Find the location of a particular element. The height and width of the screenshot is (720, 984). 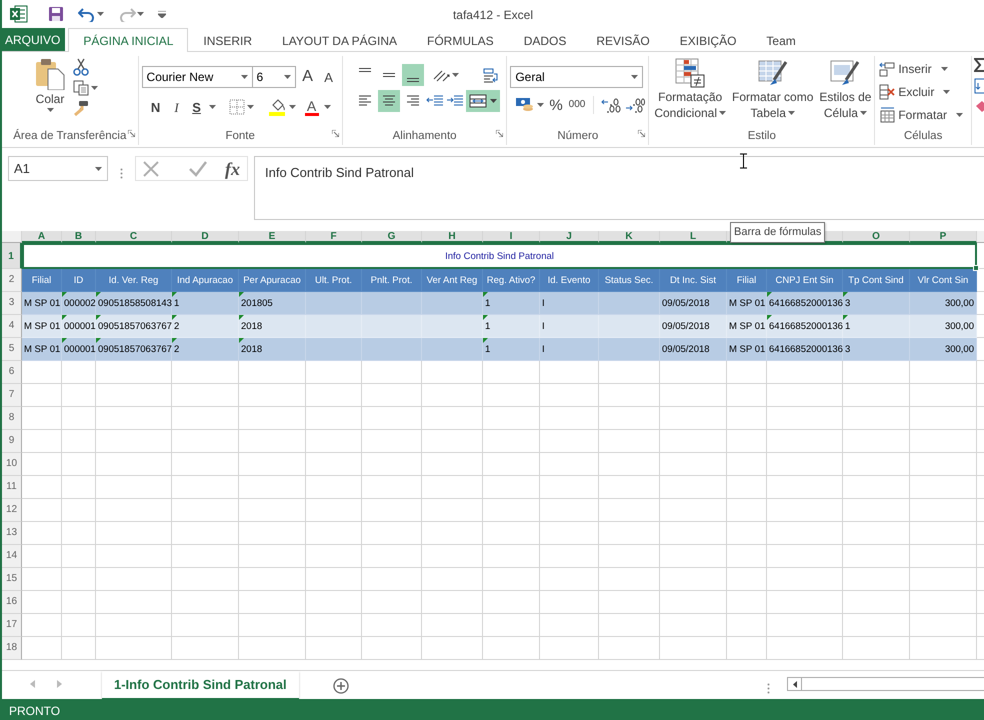

row-header: 12 is located at coordinates (12, 510).